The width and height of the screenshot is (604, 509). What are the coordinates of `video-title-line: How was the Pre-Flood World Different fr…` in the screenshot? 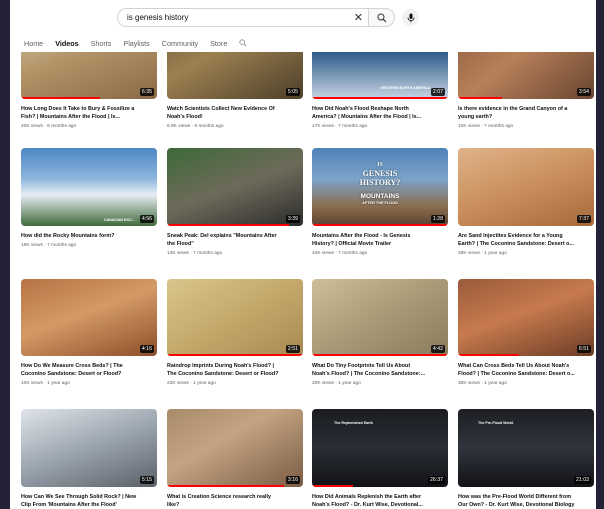 It's located at (515, 497).